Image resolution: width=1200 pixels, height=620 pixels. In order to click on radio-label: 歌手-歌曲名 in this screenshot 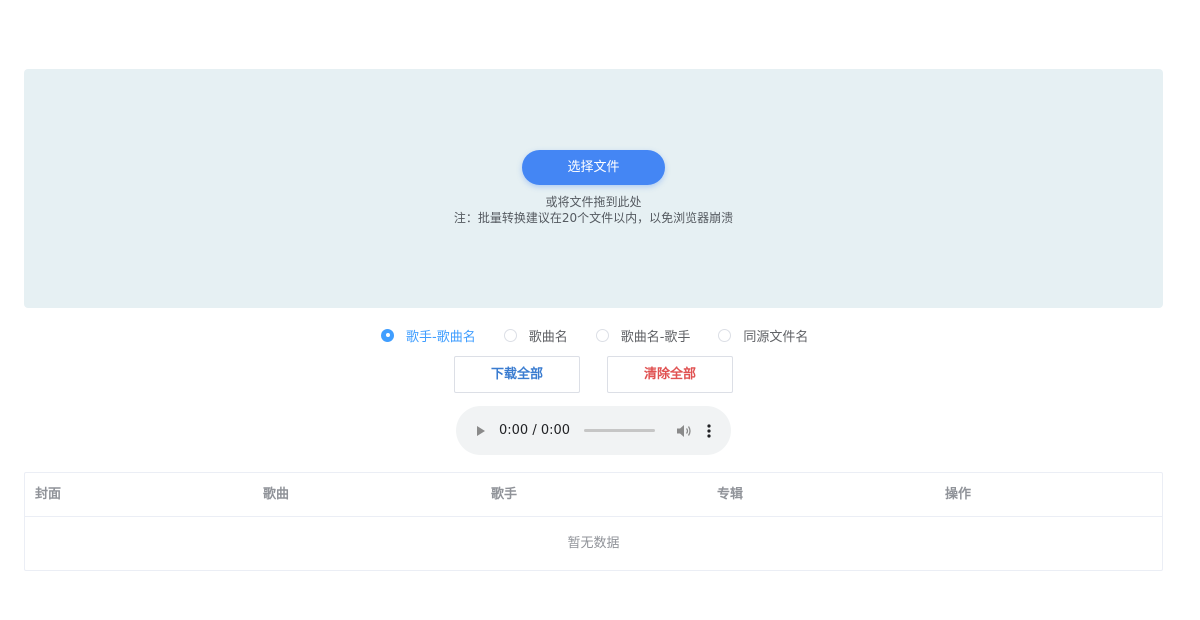, I will do `click(441, 337)`.